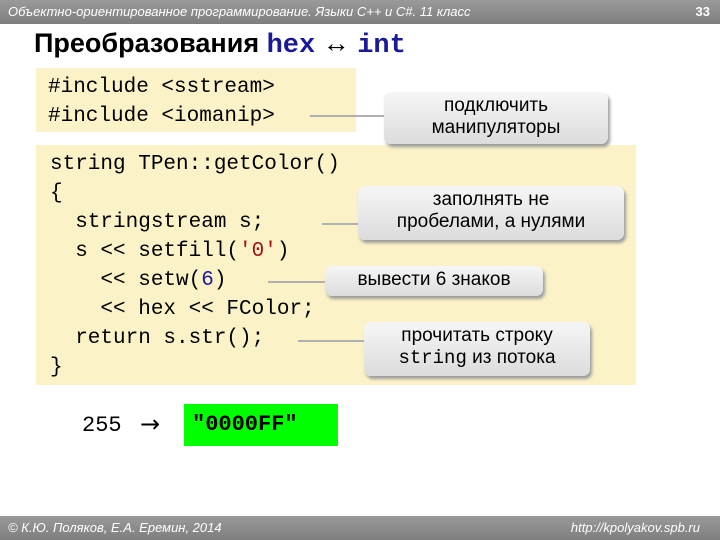 This screenshot has height=540, width=720. What do you see at coordinates (291, 46) in the screenshot?
I see `title-hex: hex` at bounding box center [291, 46].